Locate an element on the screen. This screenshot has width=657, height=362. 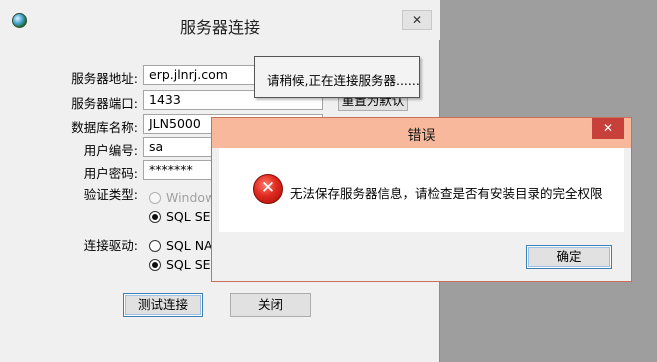
window-title: 服务器连接 is located at coordinates (219, 27).